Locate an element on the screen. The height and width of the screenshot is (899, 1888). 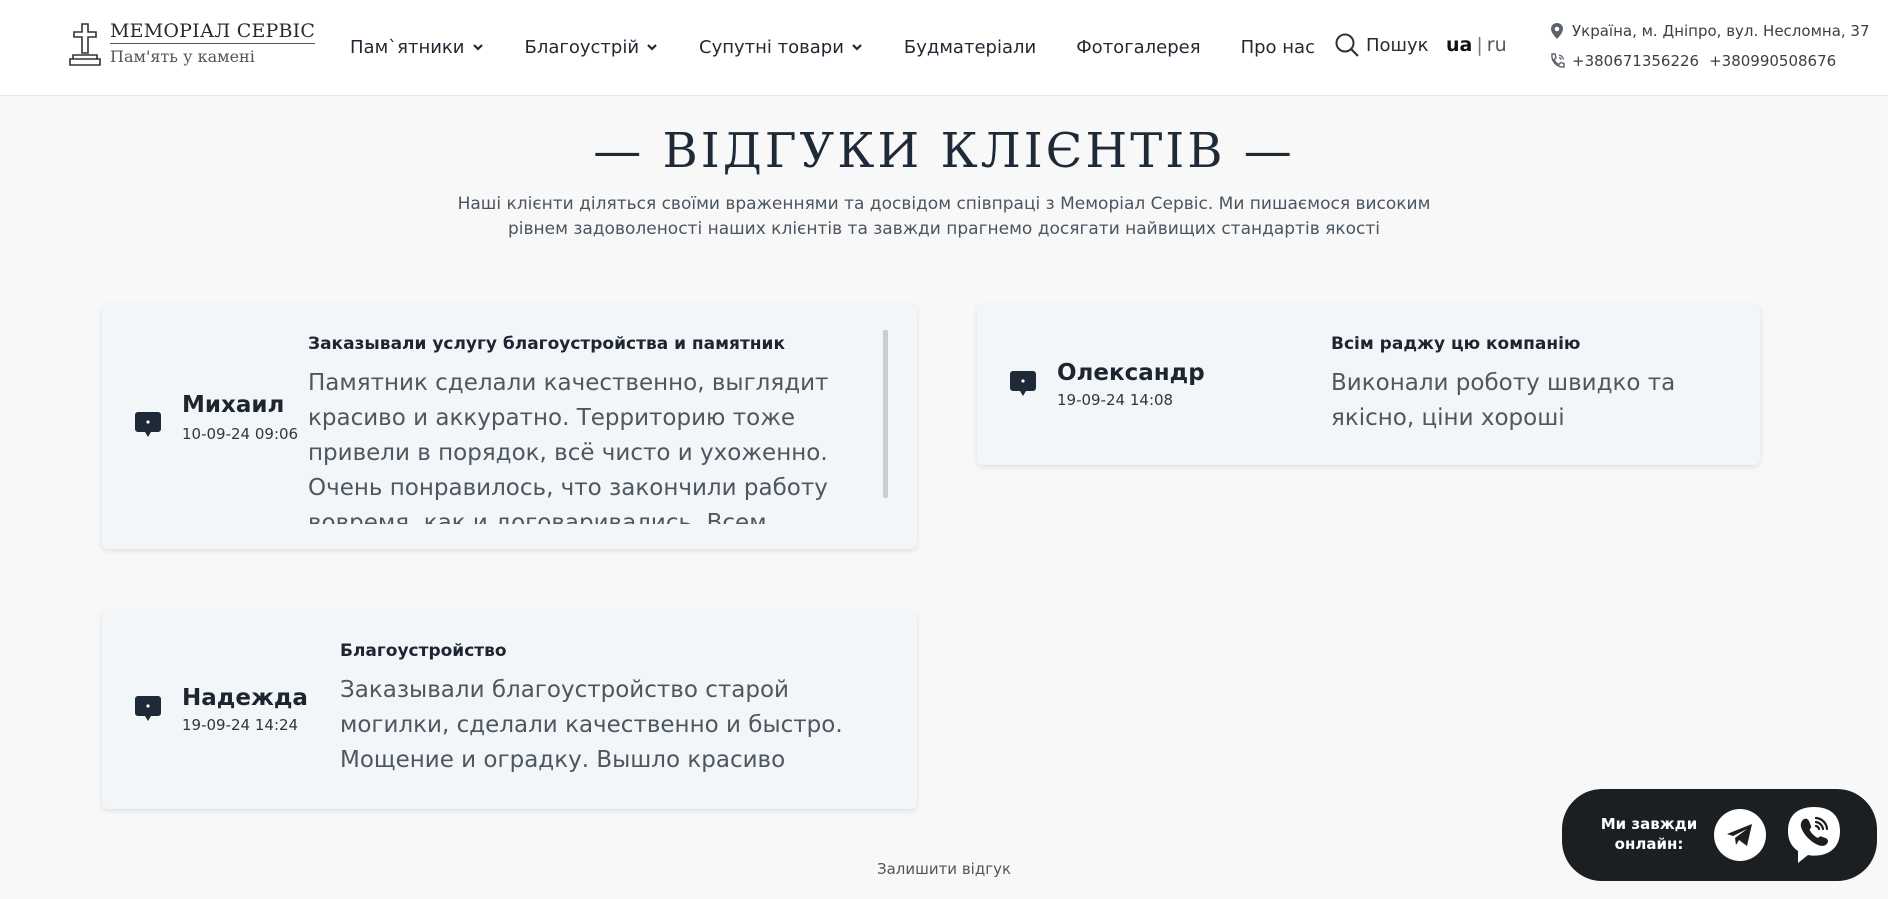
address: Україна, м. Дніпро, вул. Несломна, 37 is located at coordinates (1721, 31).